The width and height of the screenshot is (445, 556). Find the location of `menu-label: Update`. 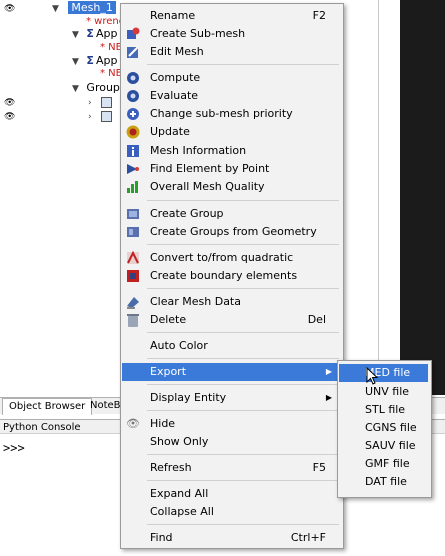

menu-label: Update is located at coordinates (170, 131).